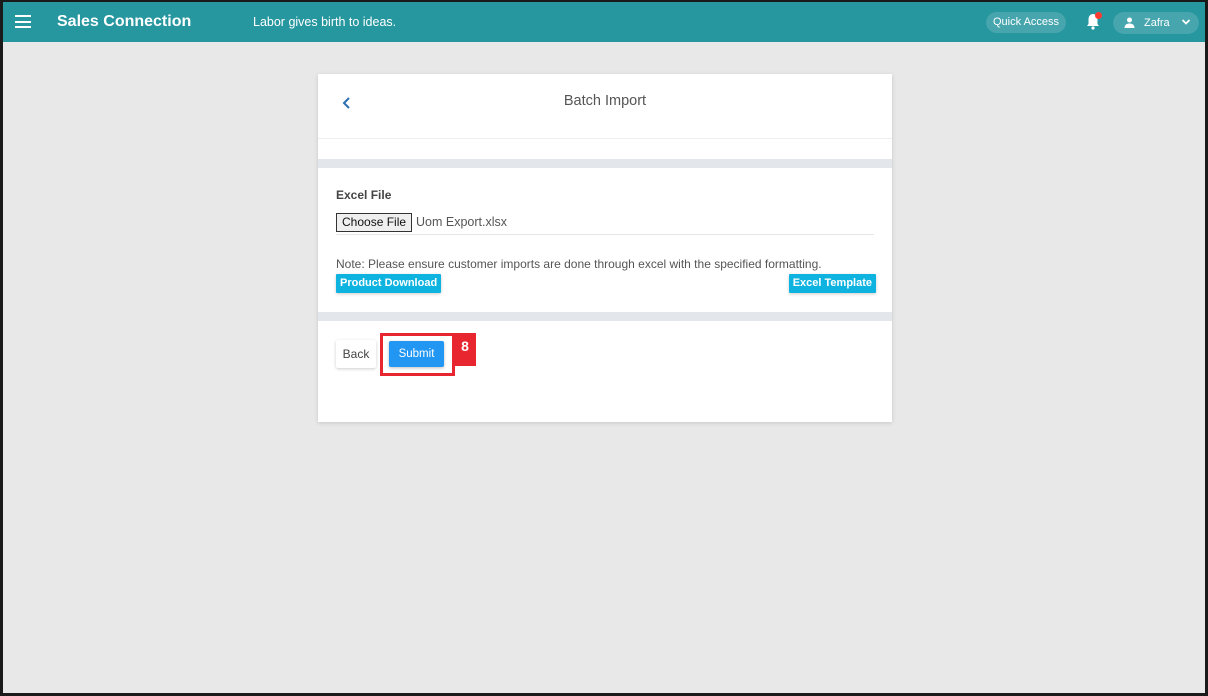  Describe the element at coordinates (605, 101) in the screenshot. I see `page-title: Batch Import` at that location.